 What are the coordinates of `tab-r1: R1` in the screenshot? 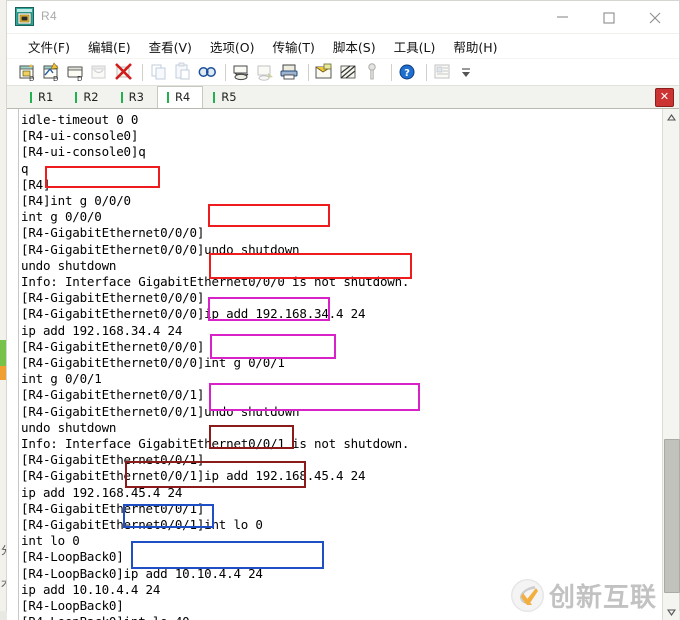 It's located at (43, 97).